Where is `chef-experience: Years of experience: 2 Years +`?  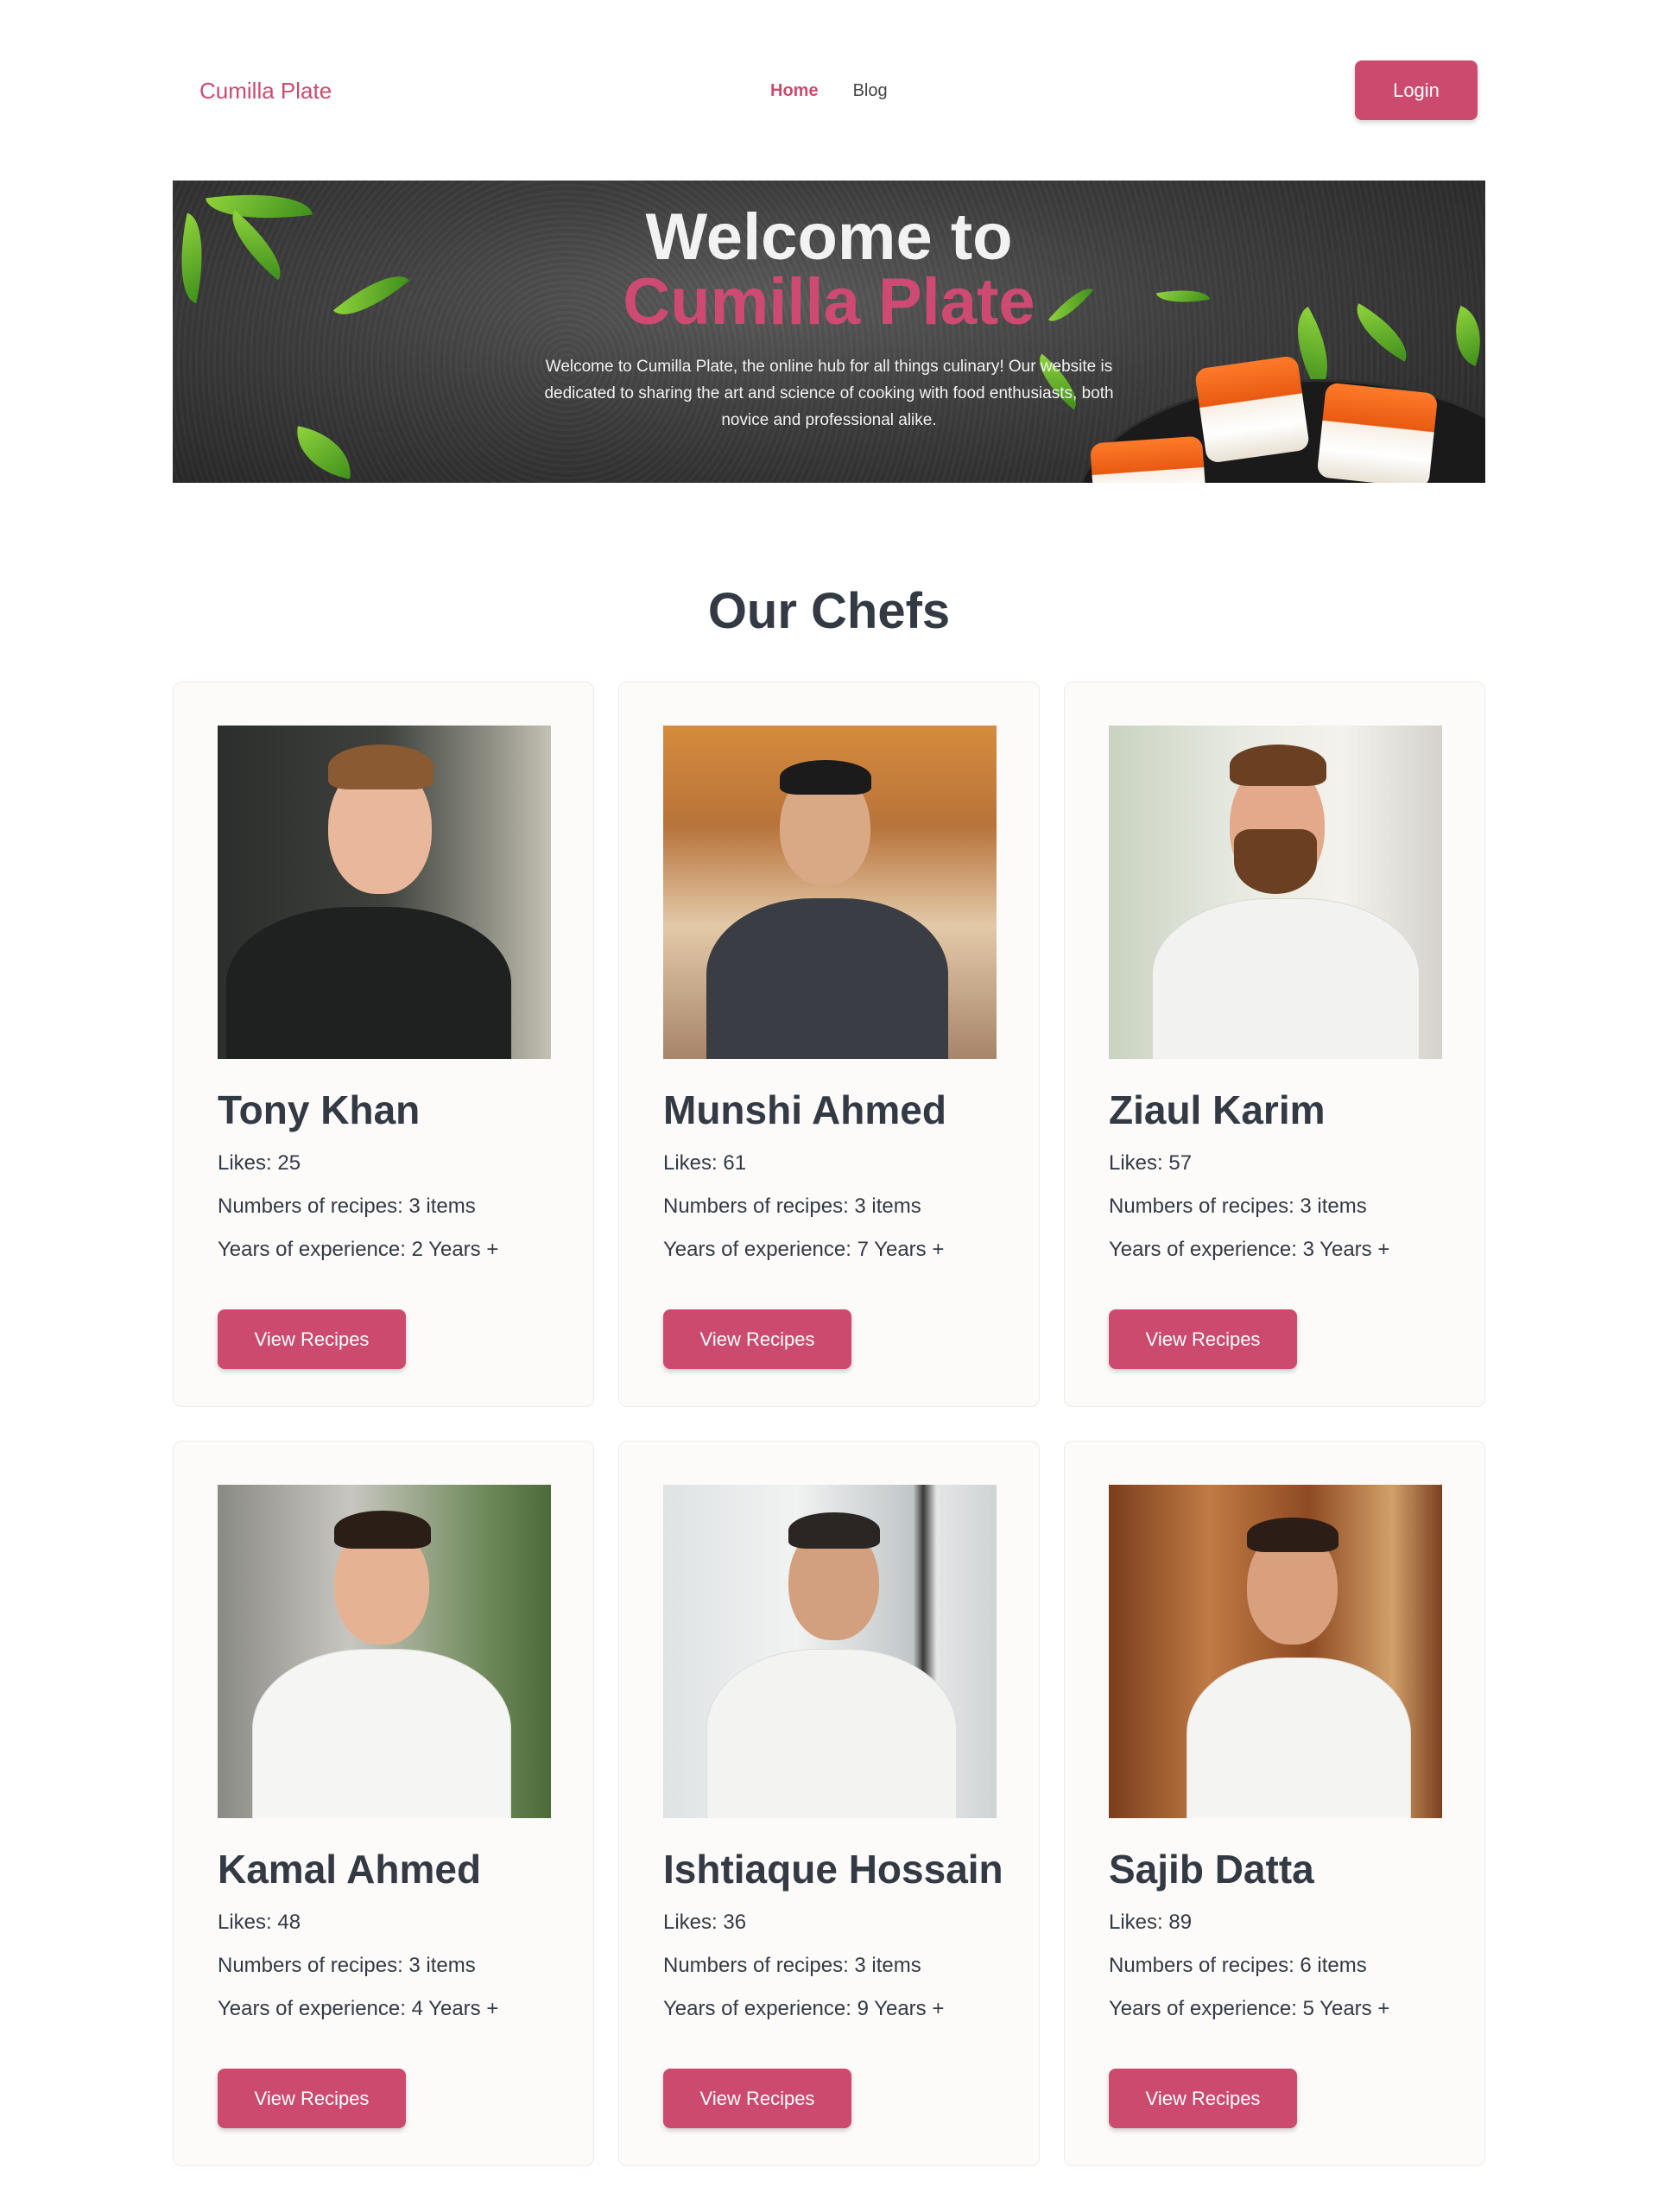 chef-experience: Years of experience: 2 Years + is located at coordinates (358, 1249).